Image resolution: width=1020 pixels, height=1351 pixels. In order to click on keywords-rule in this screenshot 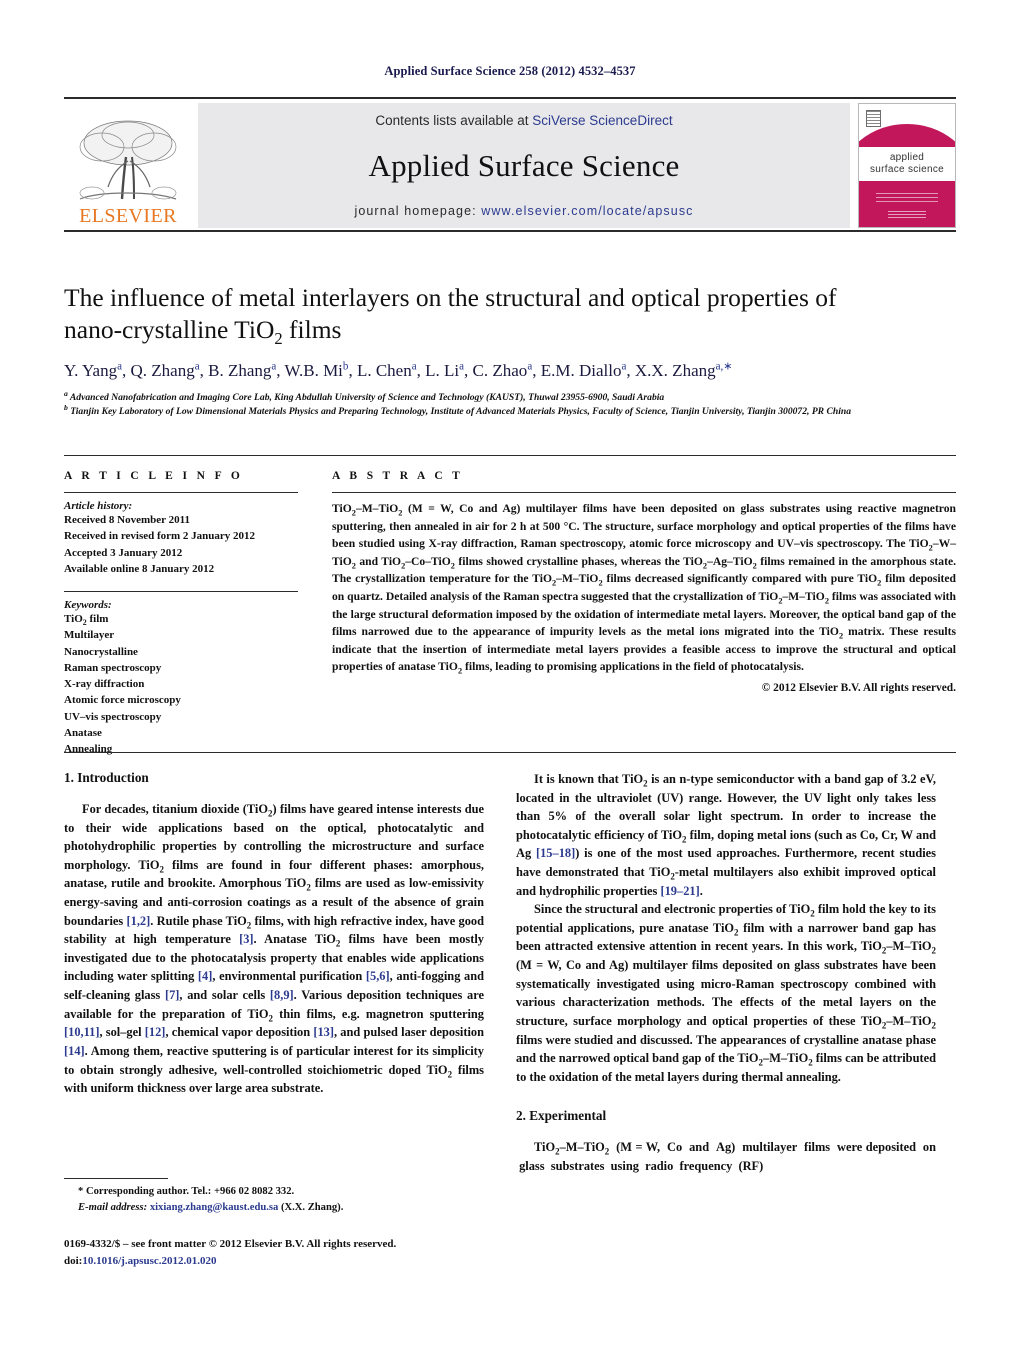, I will do `click(181, 592)`.